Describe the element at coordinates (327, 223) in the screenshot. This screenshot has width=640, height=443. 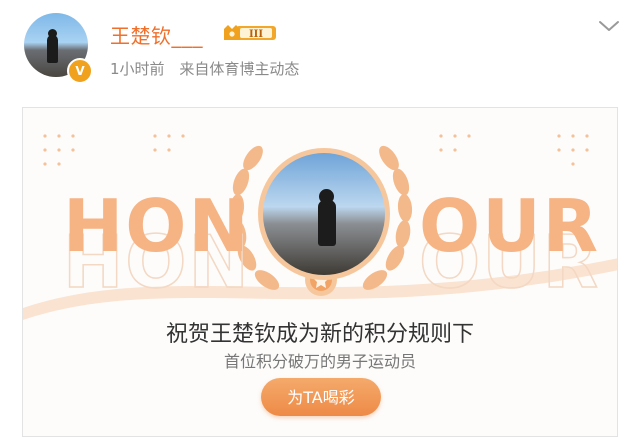
I see `photo-figure` at that location.